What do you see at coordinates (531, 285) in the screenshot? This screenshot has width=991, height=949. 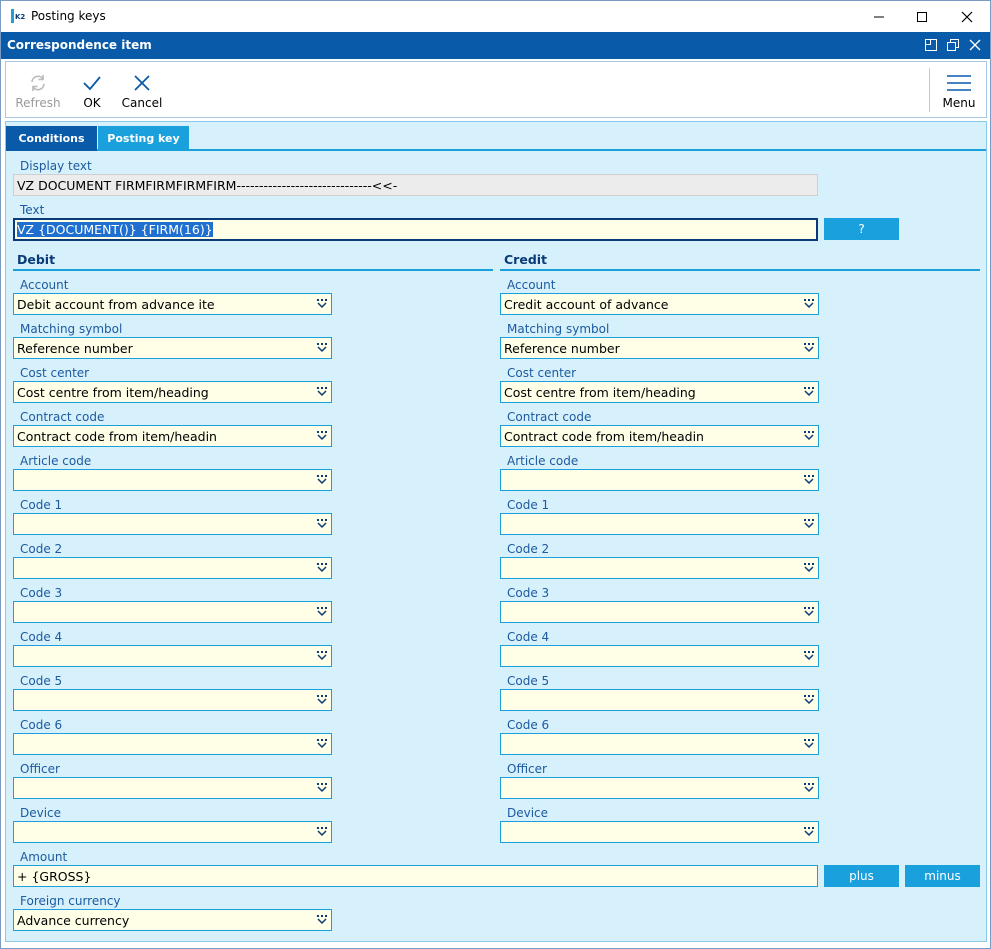 I see `credit-account-label: Account` at bounding box center [531, 285].